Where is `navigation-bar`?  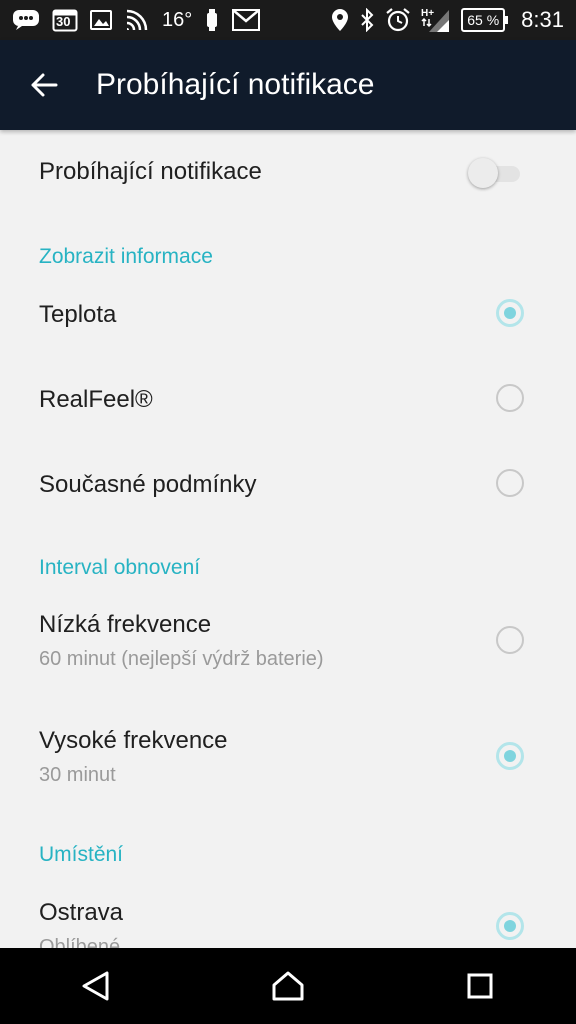 navigation-bar is located at coordinates (288, 986).